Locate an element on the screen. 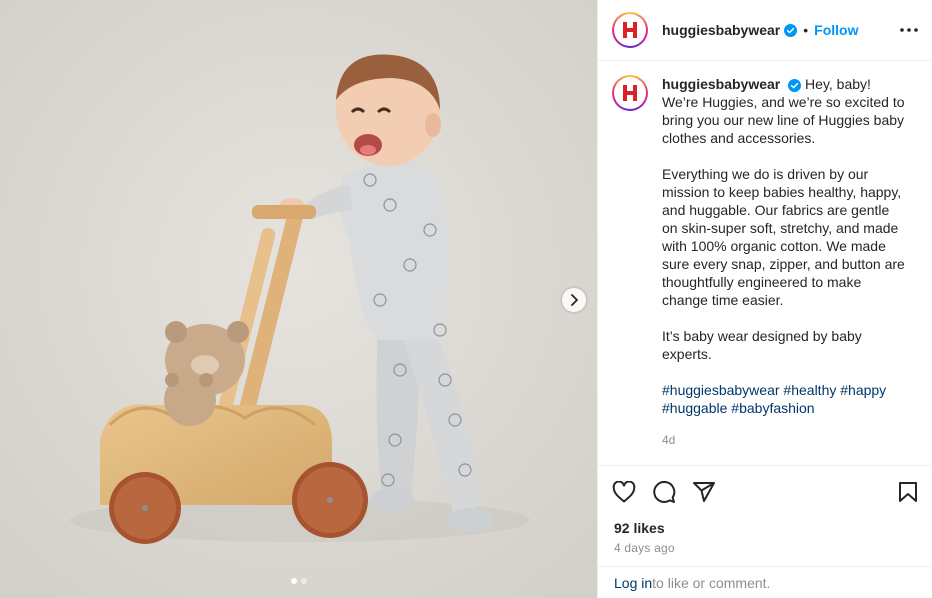 The width and height of the screenshot is (932, 598). bookmark-icon is located at coordinates (908, 492).